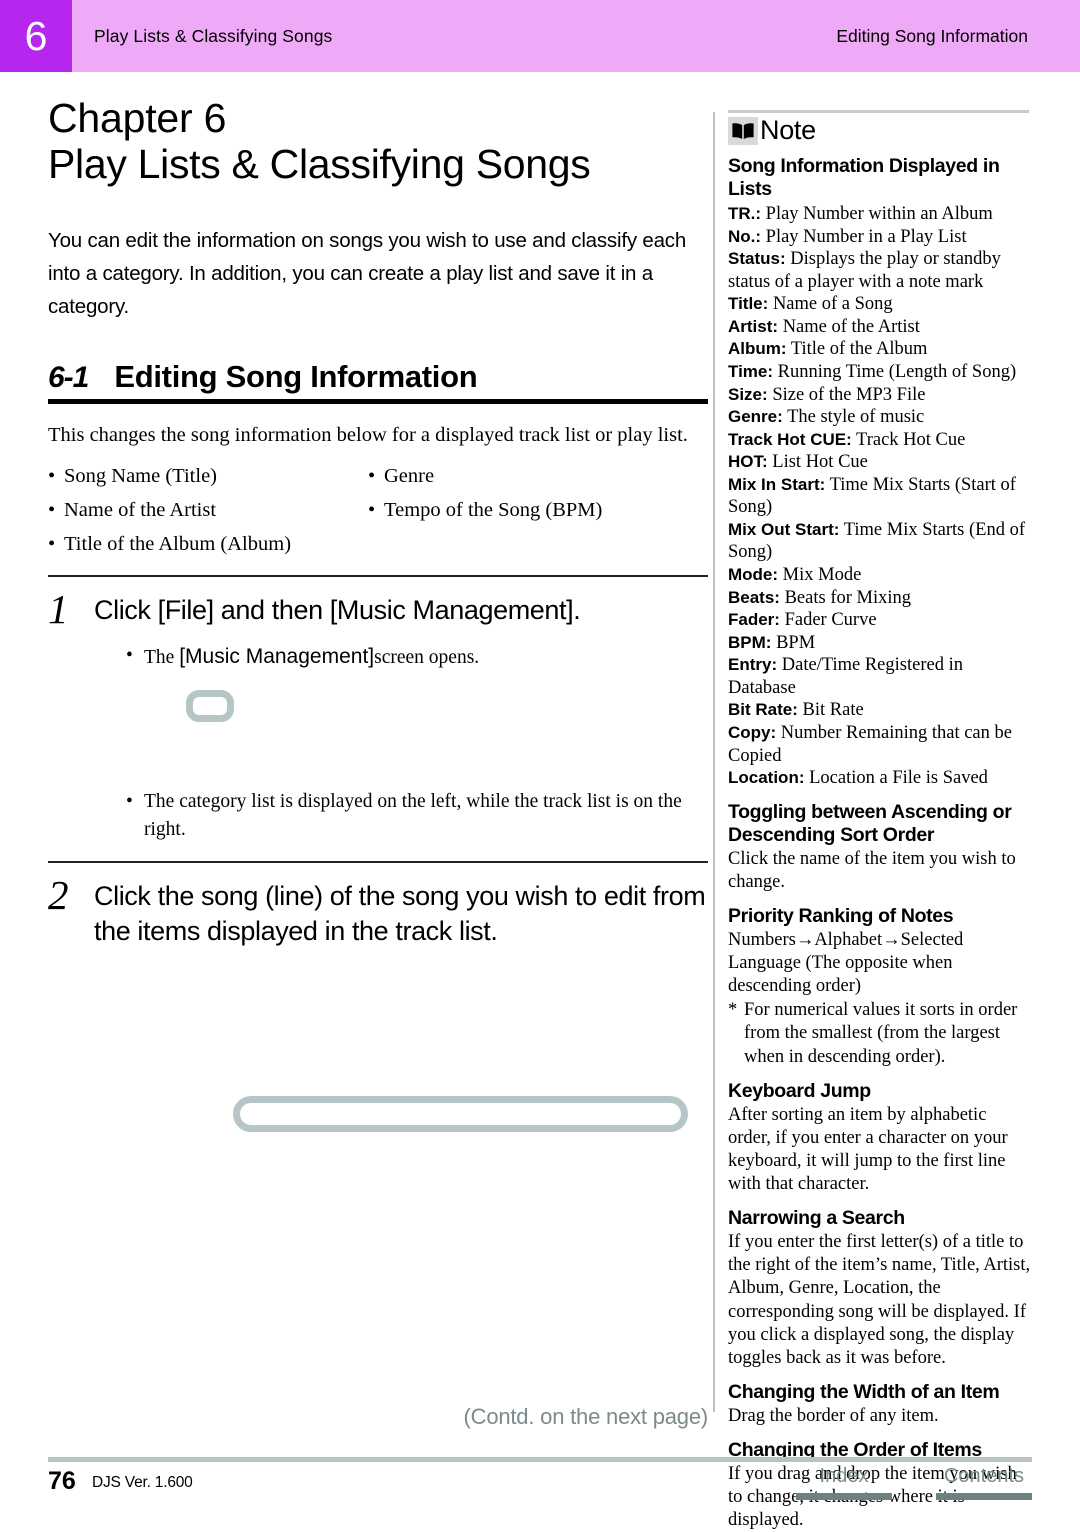 The width and height of the screenshot is (1080, 1532). I want to click on note-term: Size:, so click(748, 394).